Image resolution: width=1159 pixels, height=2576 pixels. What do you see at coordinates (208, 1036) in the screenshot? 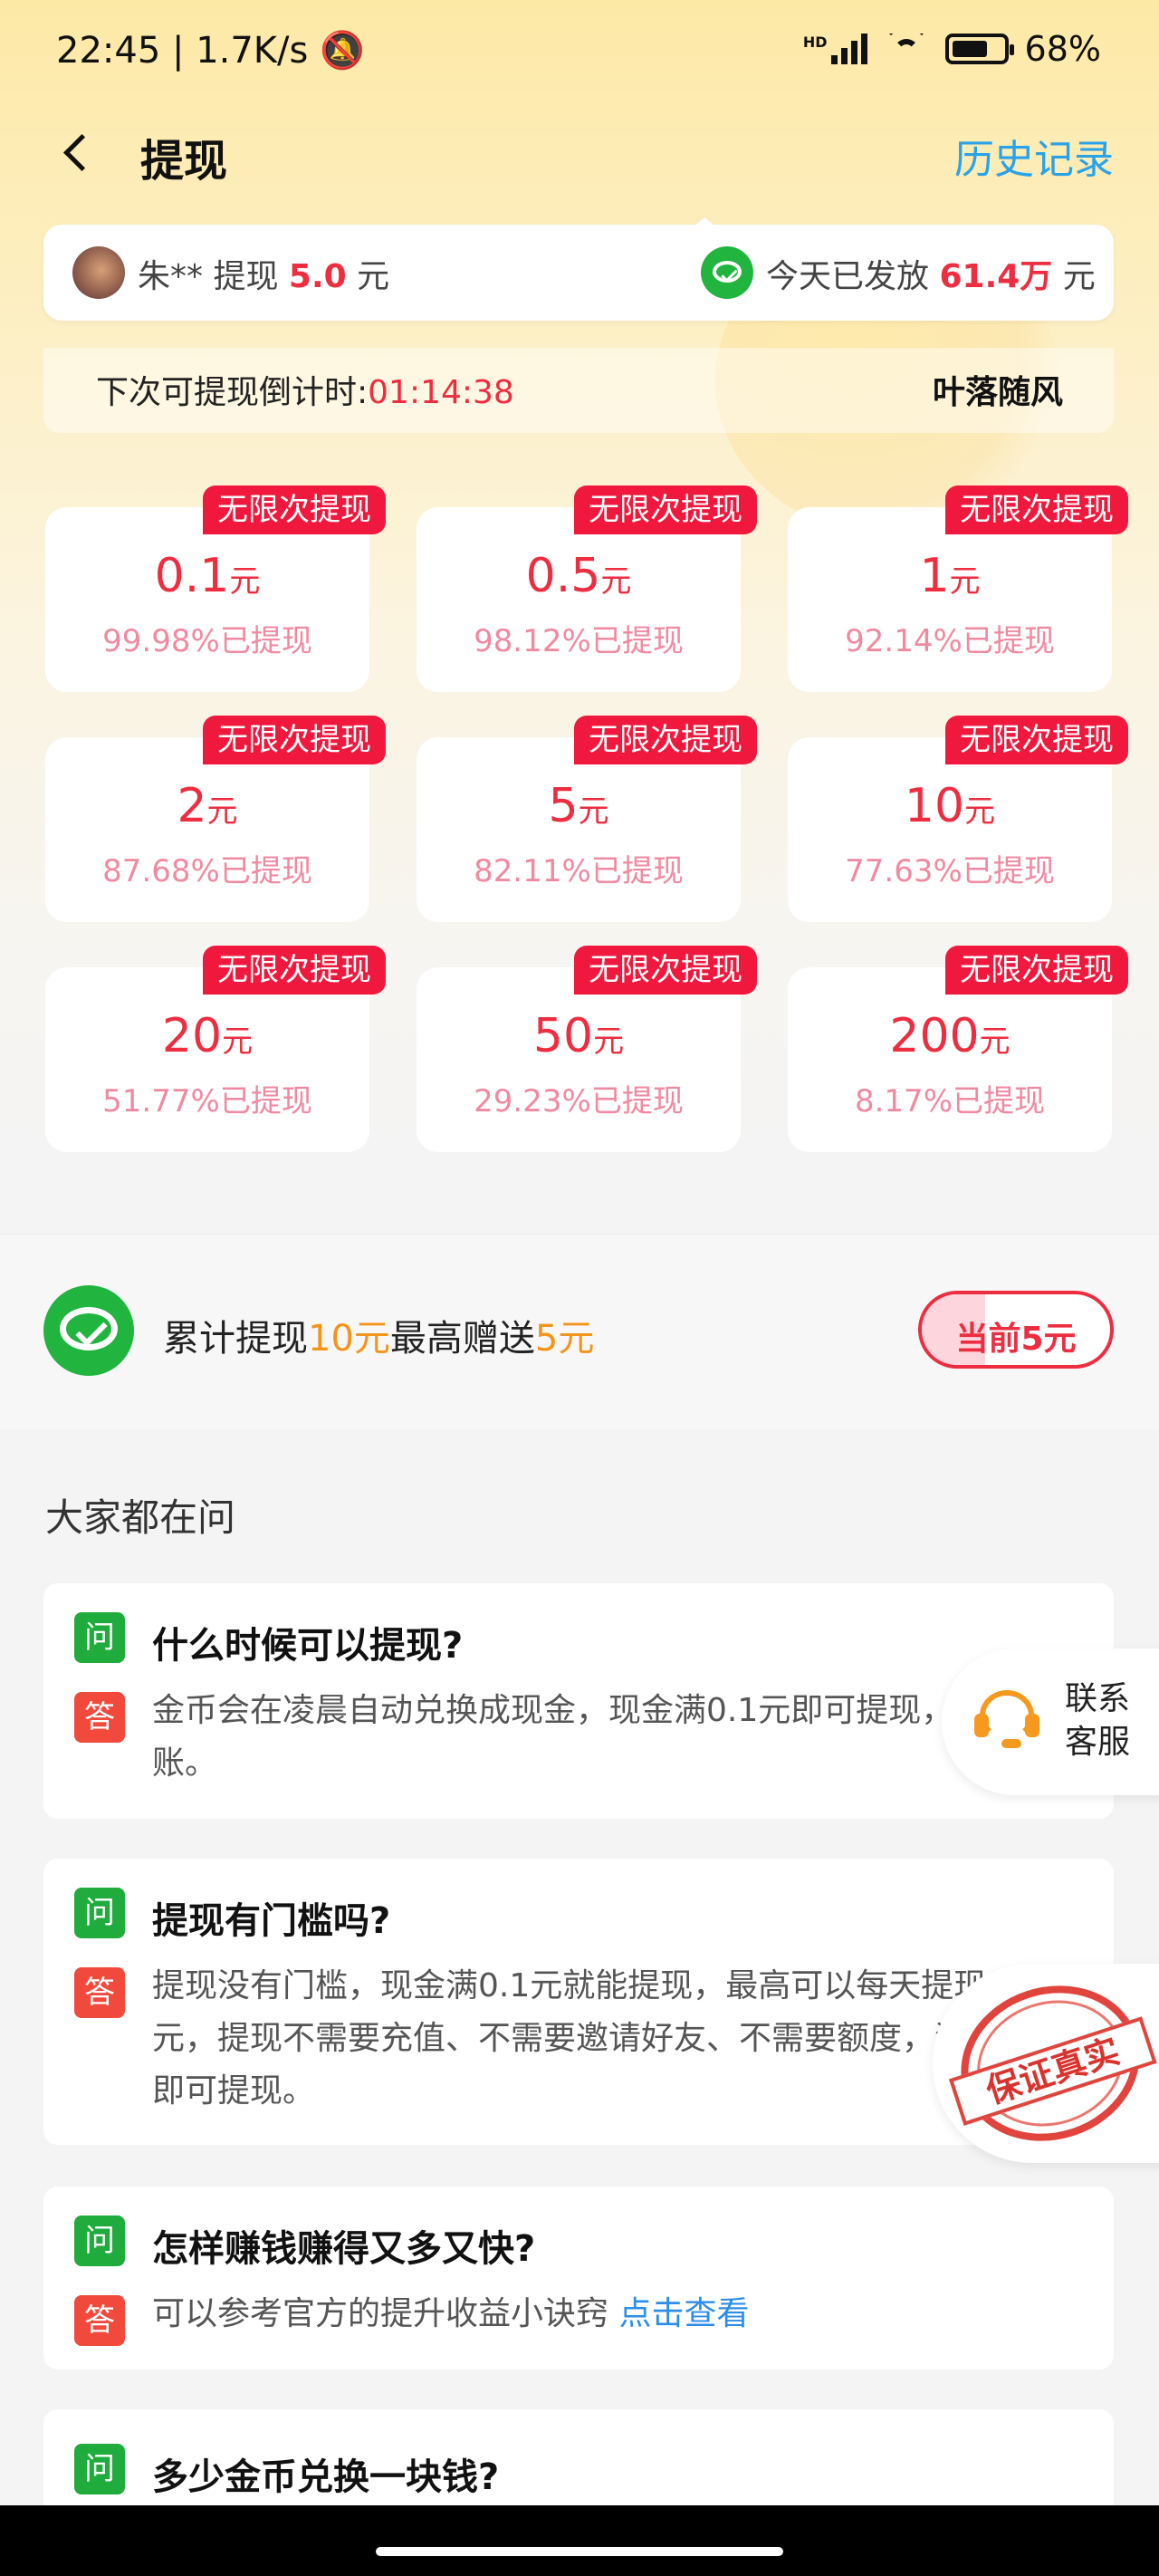
I see `option-amount: 20元` at bounding box center [208, 1036].